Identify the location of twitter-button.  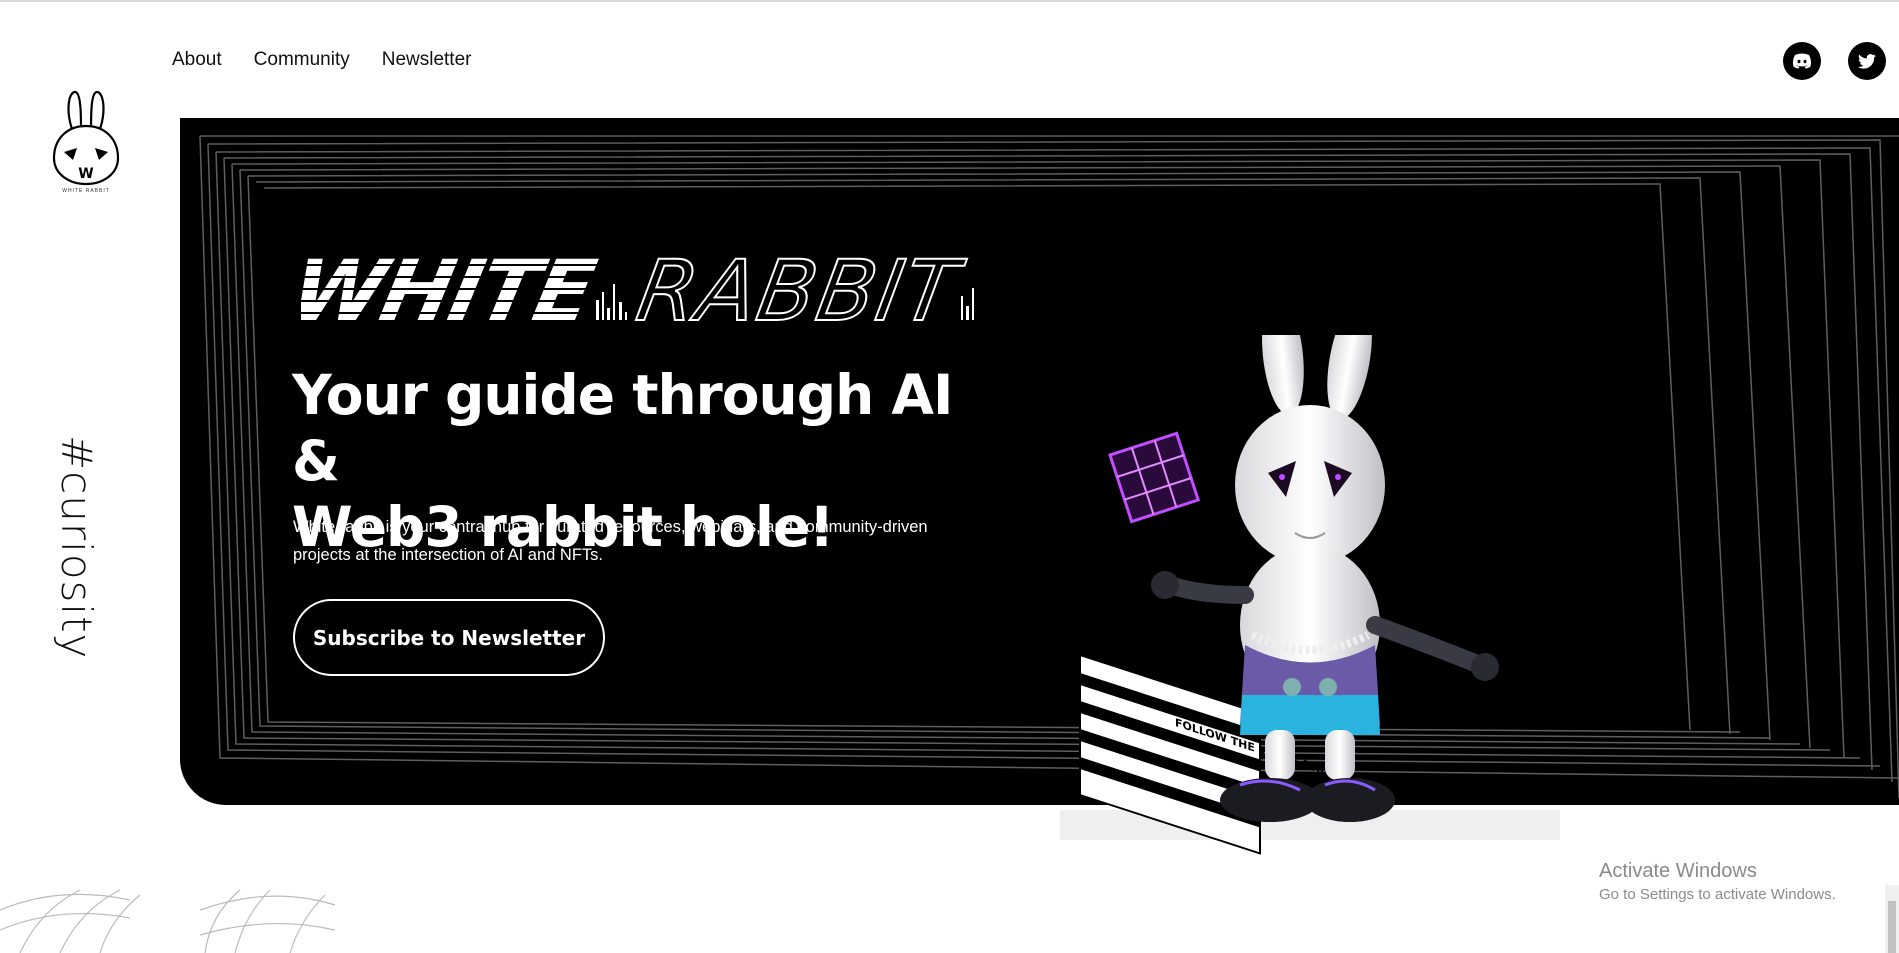
(1867, 61).